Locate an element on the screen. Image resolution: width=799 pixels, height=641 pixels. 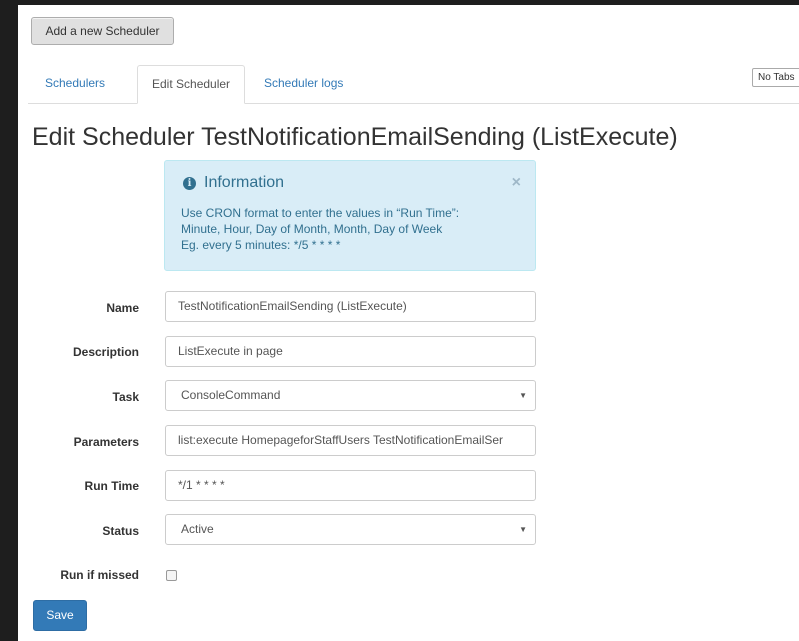
add-scheduler-button: Add a new Scheduler is located at coordinates (102, 31).